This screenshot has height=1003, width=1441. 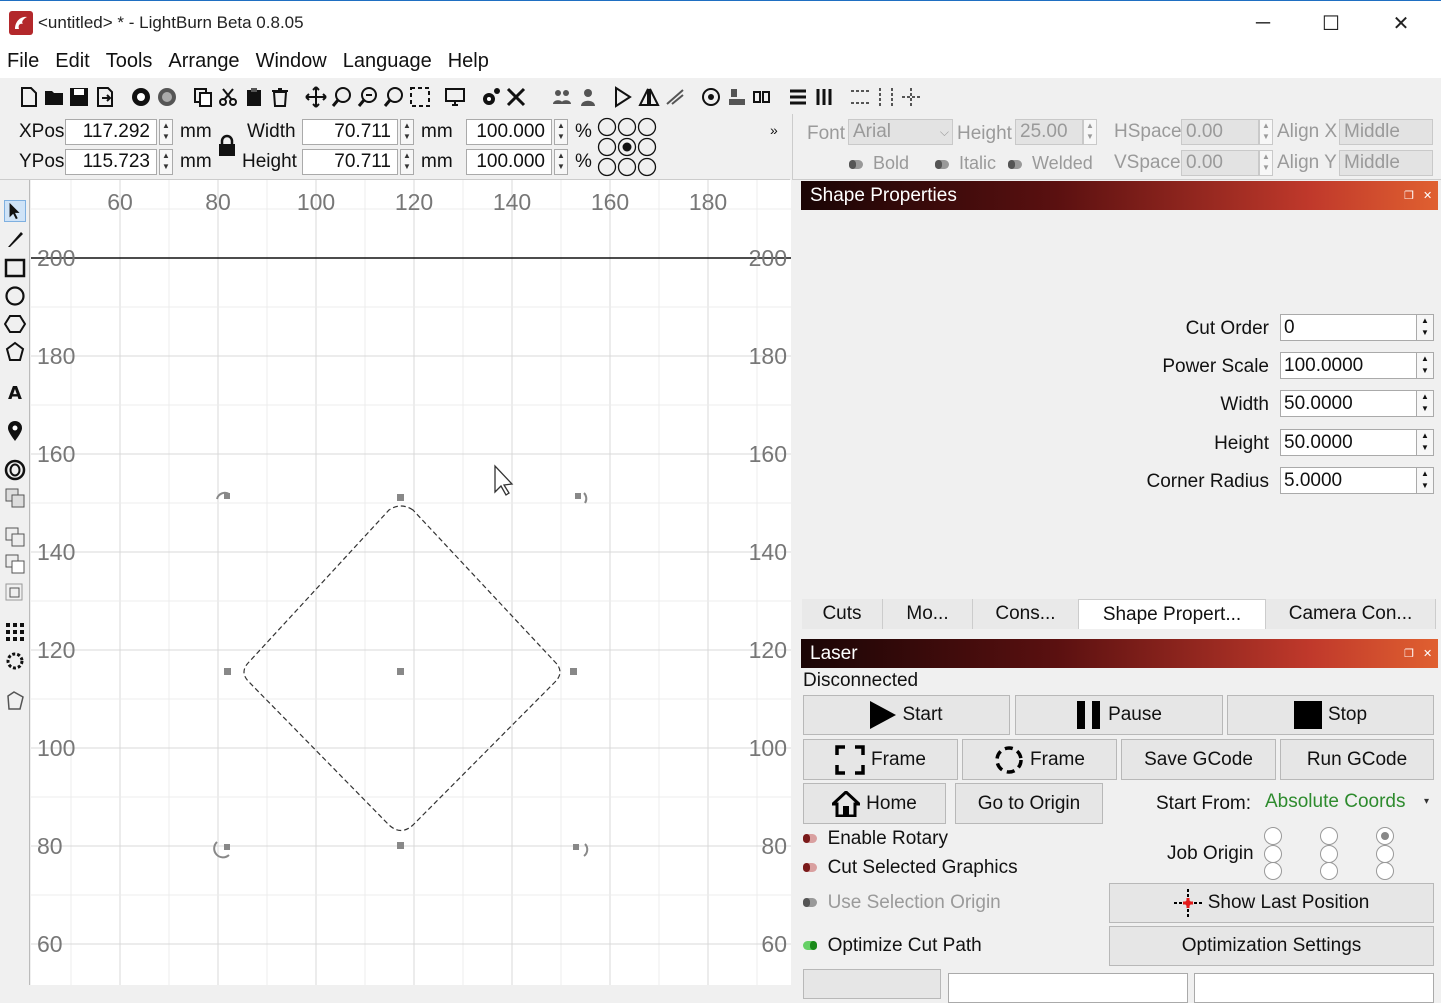 What do you see at coordinates (1425, 442) in the screenshot?
I see `shape-height-spinner: ▲ ▼` at bounding box center [1425, 442].